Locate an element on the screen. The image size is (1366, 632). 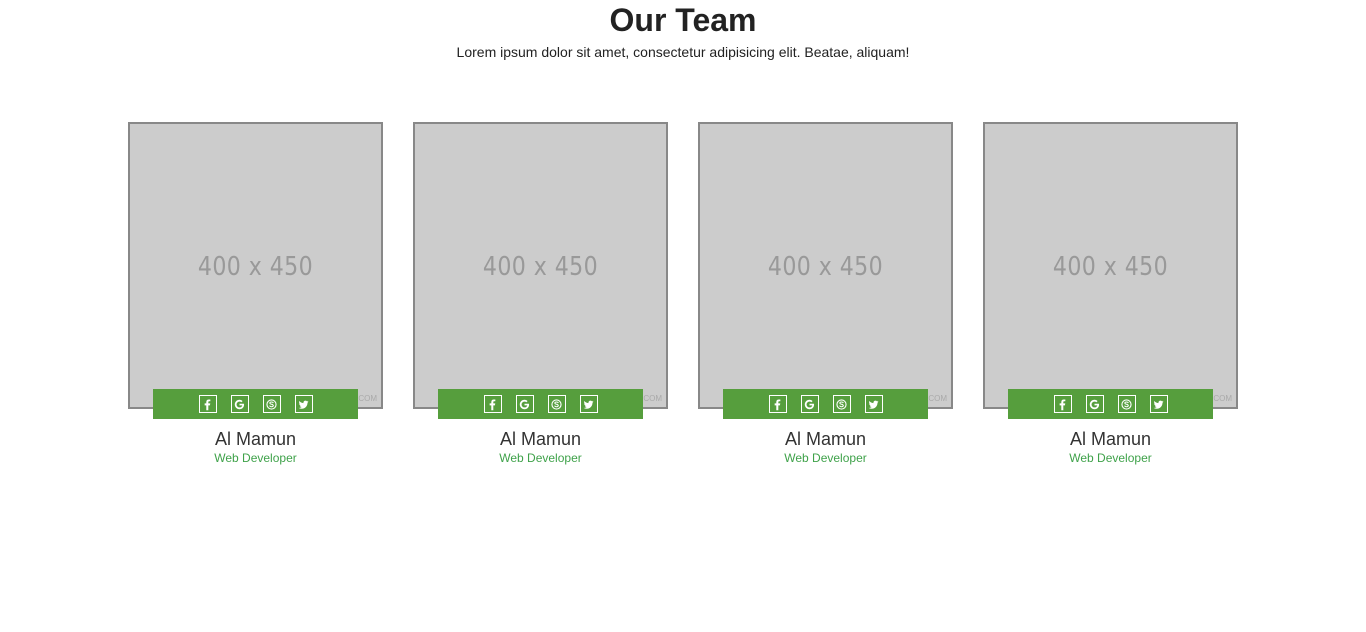
page-title: Our Team is located at coordinates (683, 20).